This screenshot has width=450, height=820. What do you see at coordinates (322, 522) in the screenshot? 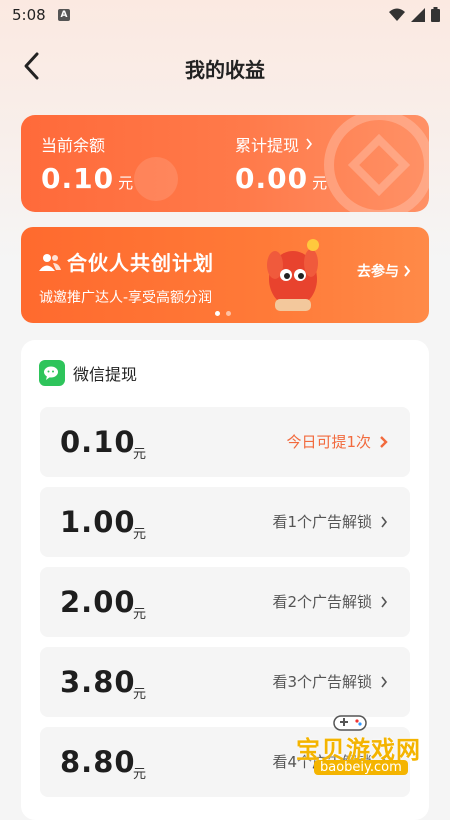
I see `option-status: 看1个广告解锁` at bounding box center [322, 522].